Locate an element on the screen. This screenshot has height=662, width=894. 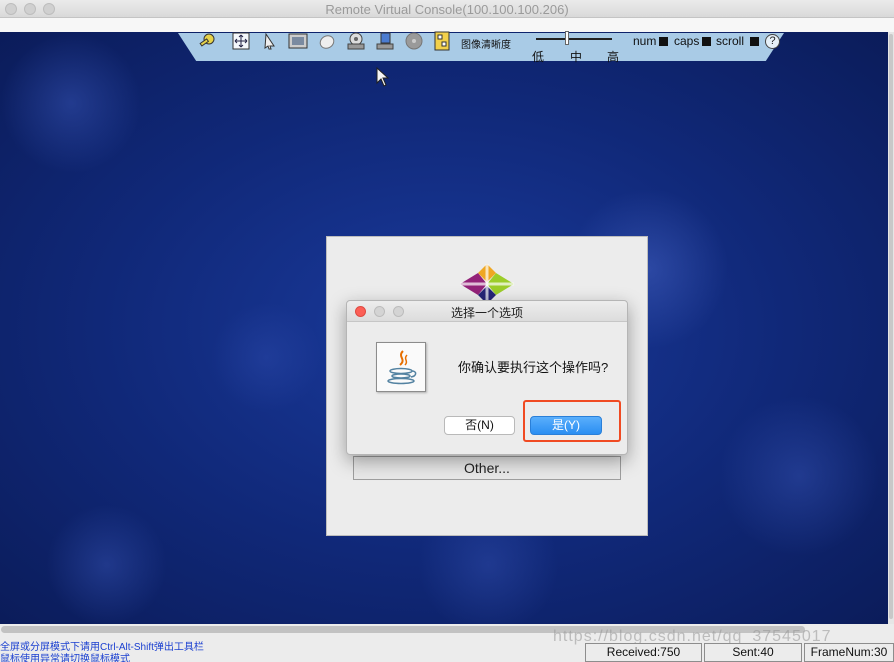
image-file-icon is located at coordinates (442, 41).